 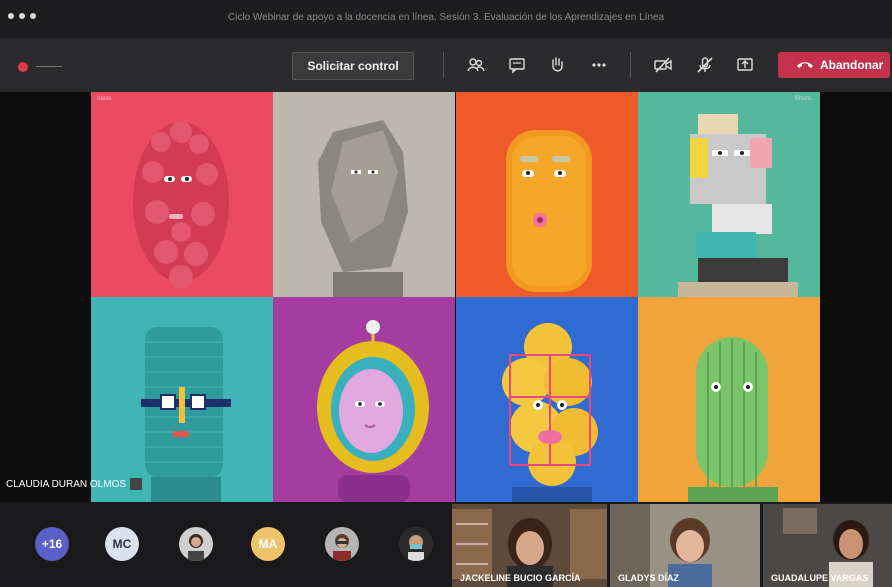 What do you see at coordinates (268, 544) in the screenshot?
I see `participant-avatar-ma: MA` at bounding box center [268, 544].